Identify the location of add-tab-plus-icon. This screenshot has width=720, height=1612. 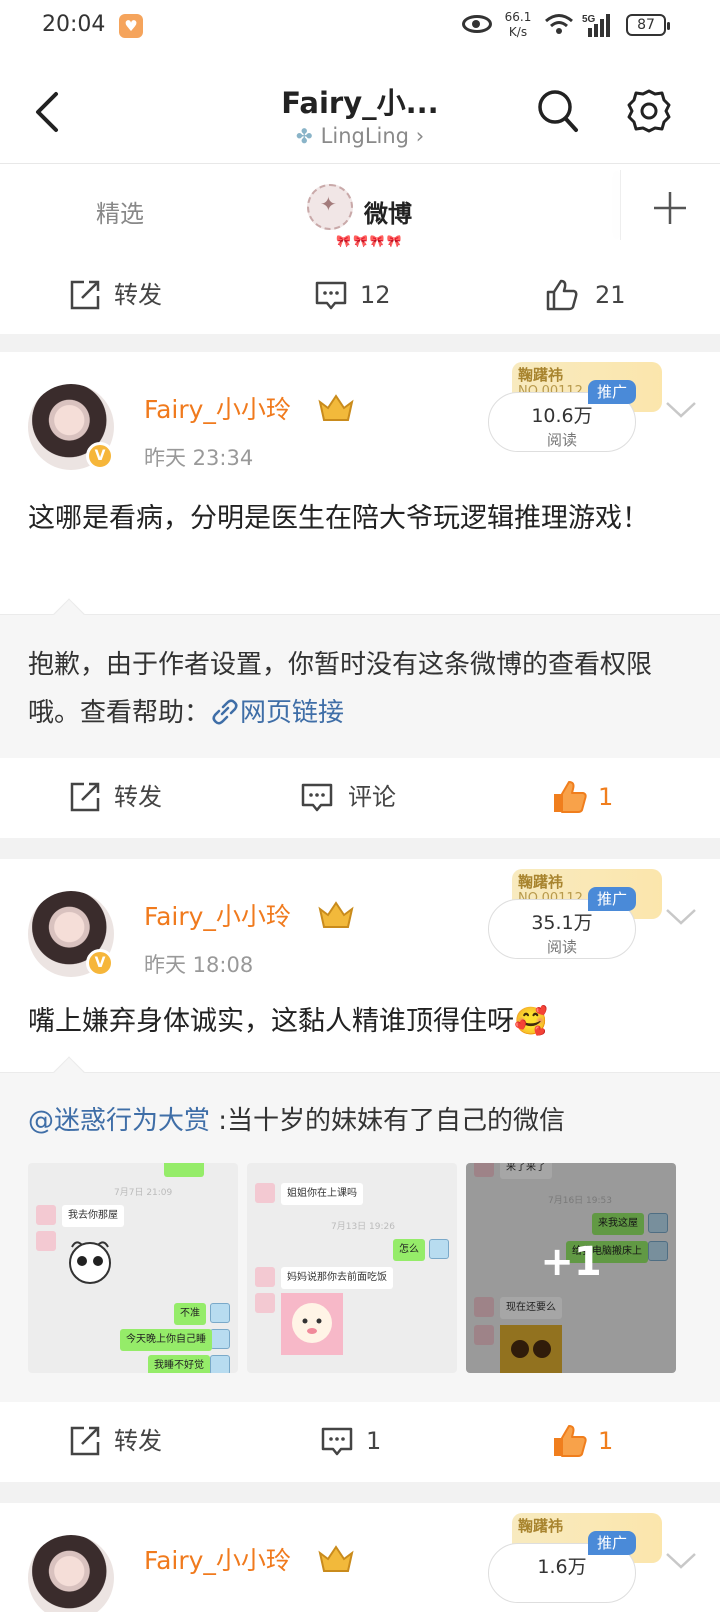
(670, 208).